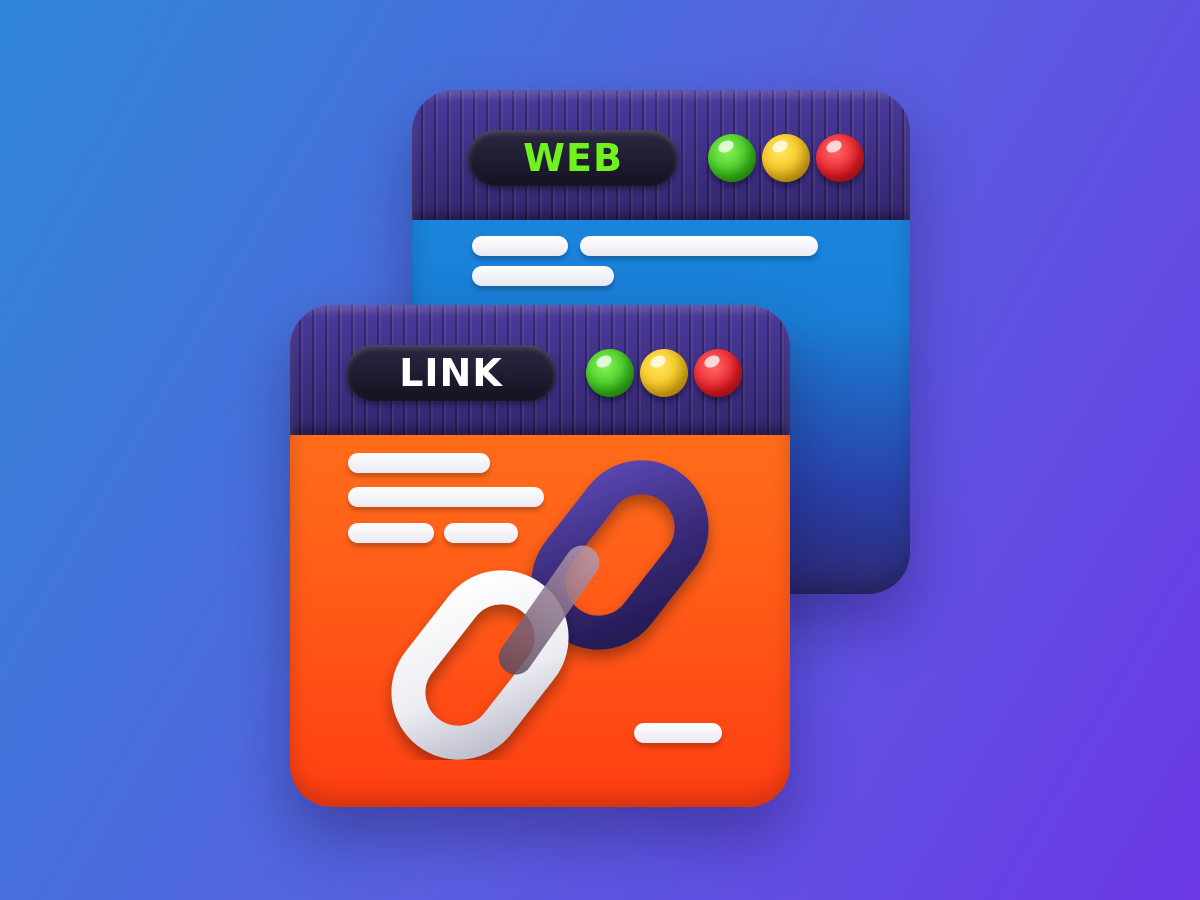  What do you see at coordinates (573, 158) in the screenshot?
I see `web-title-pill: WEB` at bounding box center [573, 158].